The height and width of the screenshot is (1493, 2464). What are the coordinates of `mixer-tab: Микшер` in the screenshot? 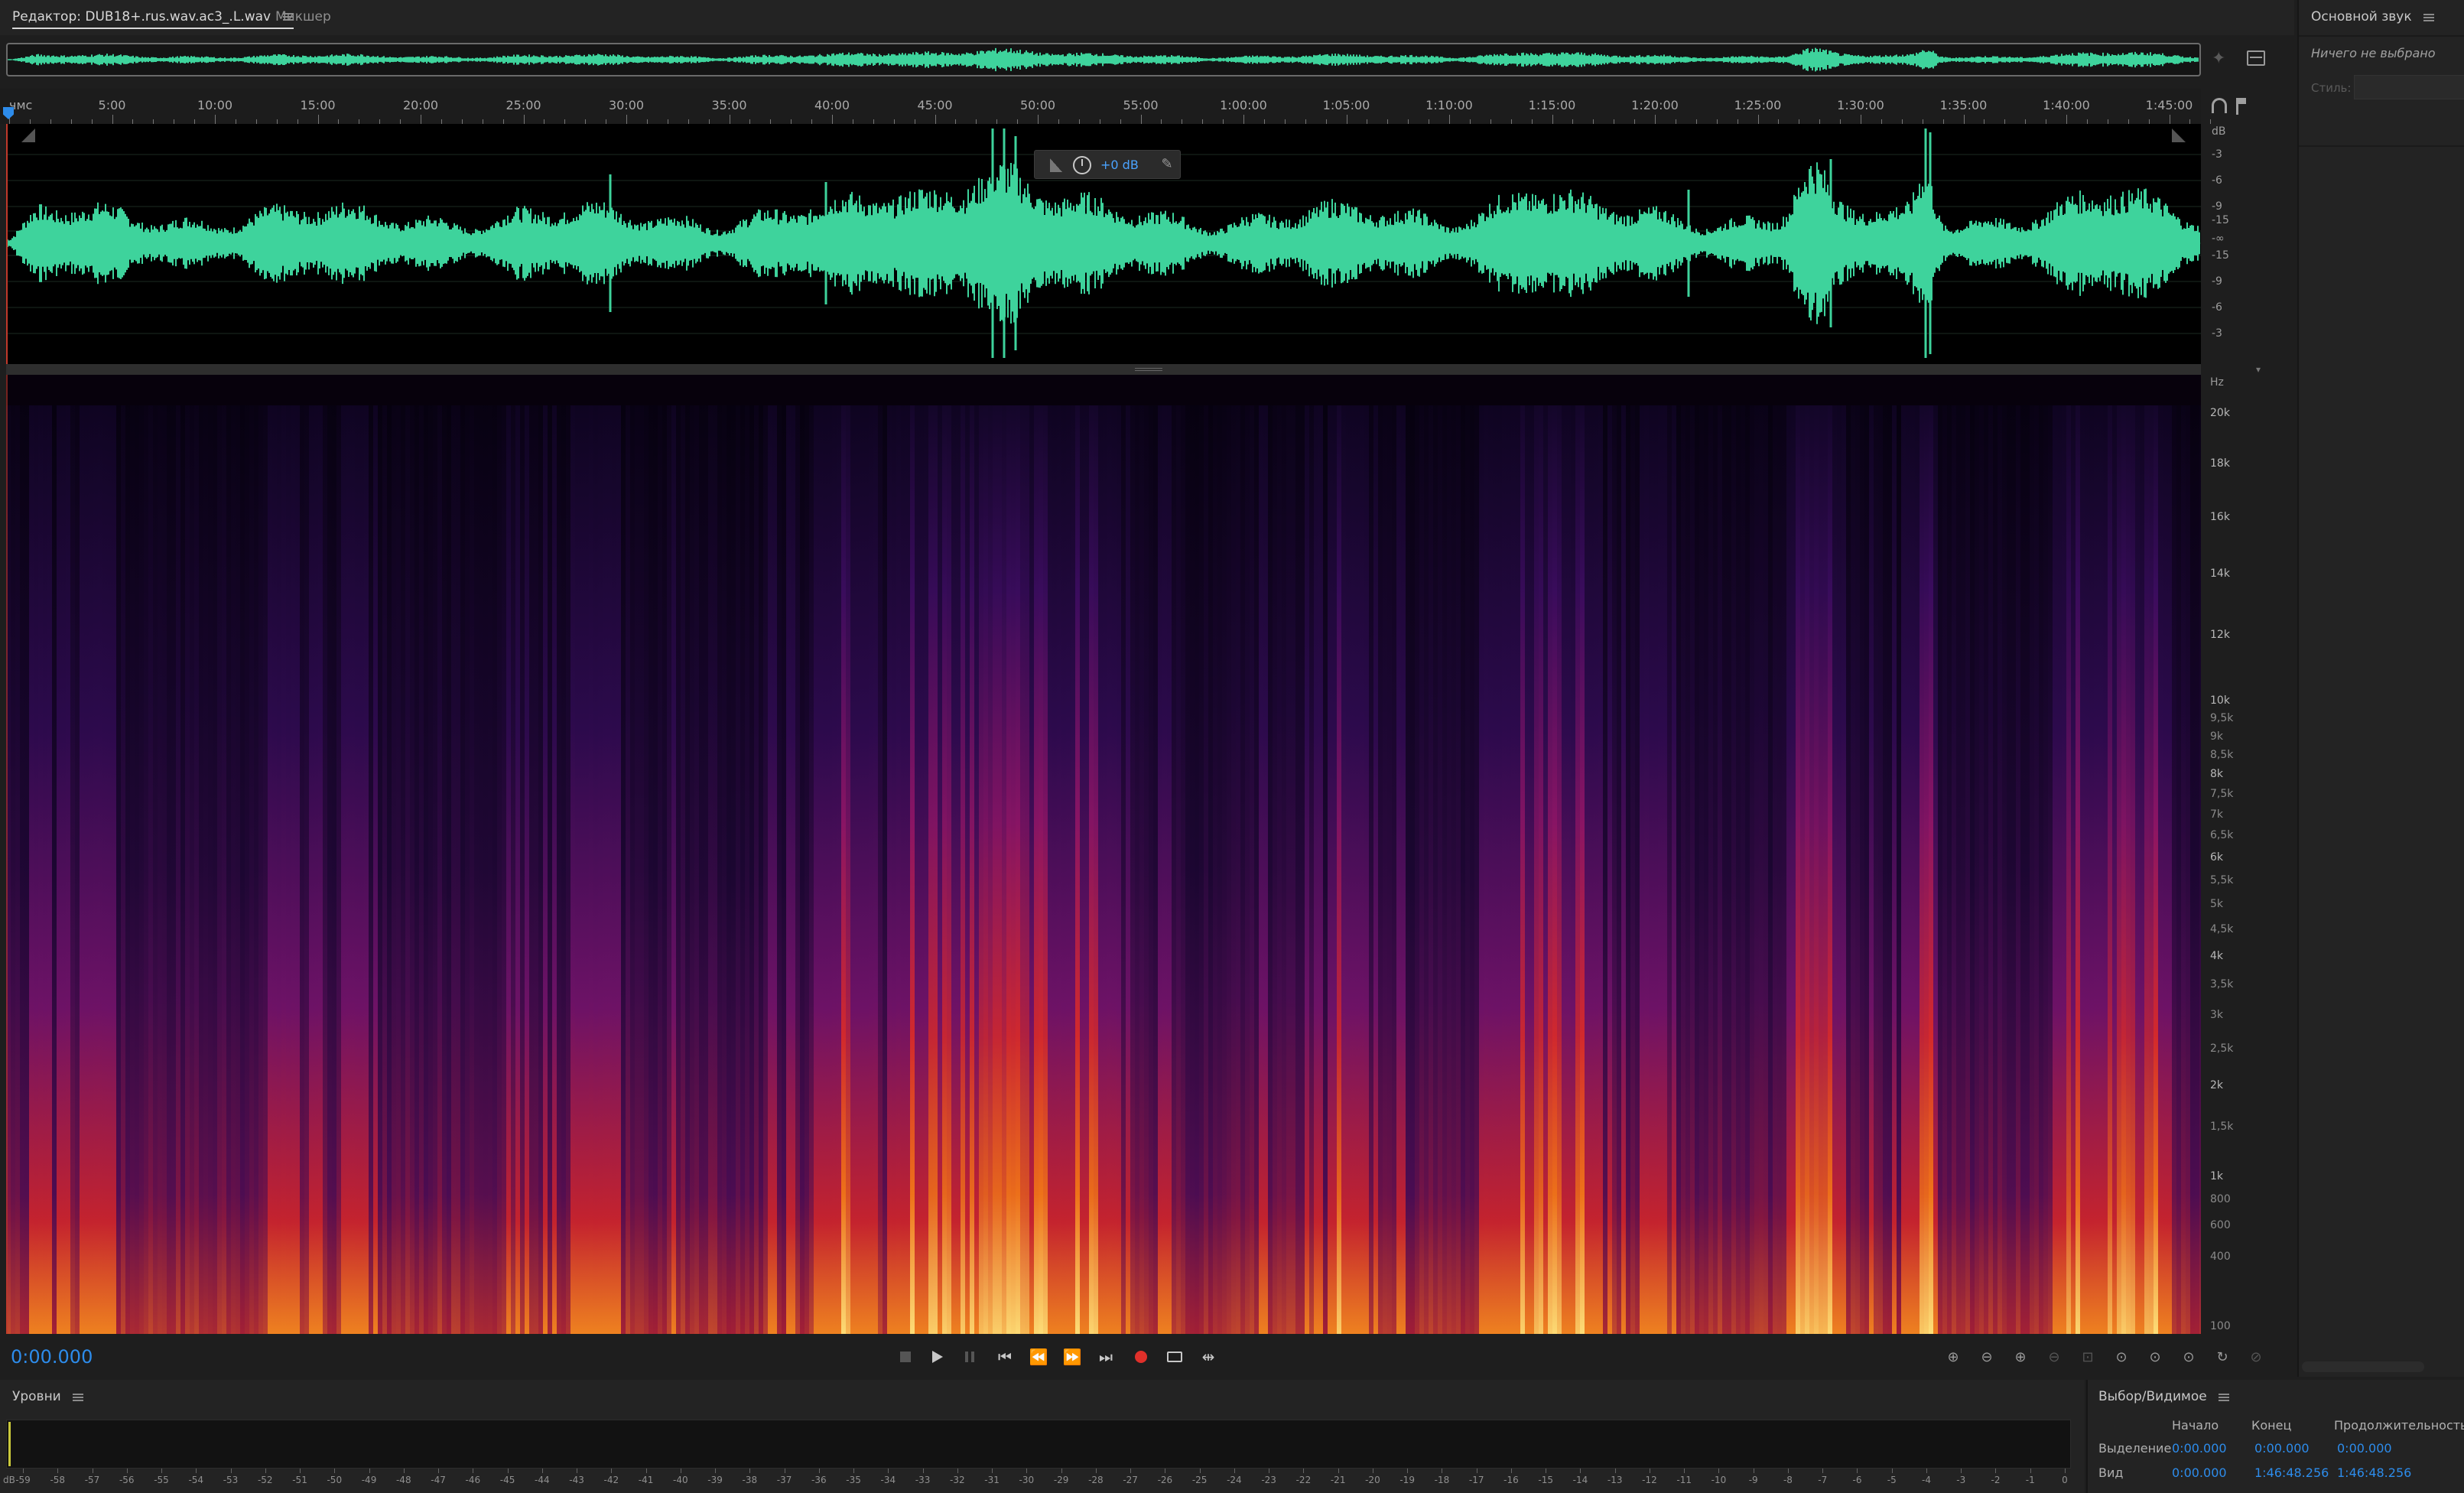 It's located at (303, 16).